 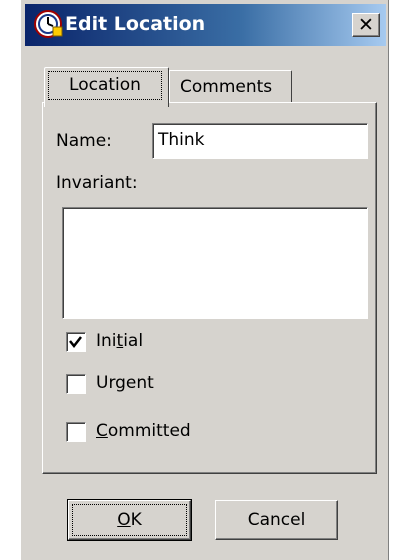 I want to click on tab-comments: Comments, so click(x=230, y=86).